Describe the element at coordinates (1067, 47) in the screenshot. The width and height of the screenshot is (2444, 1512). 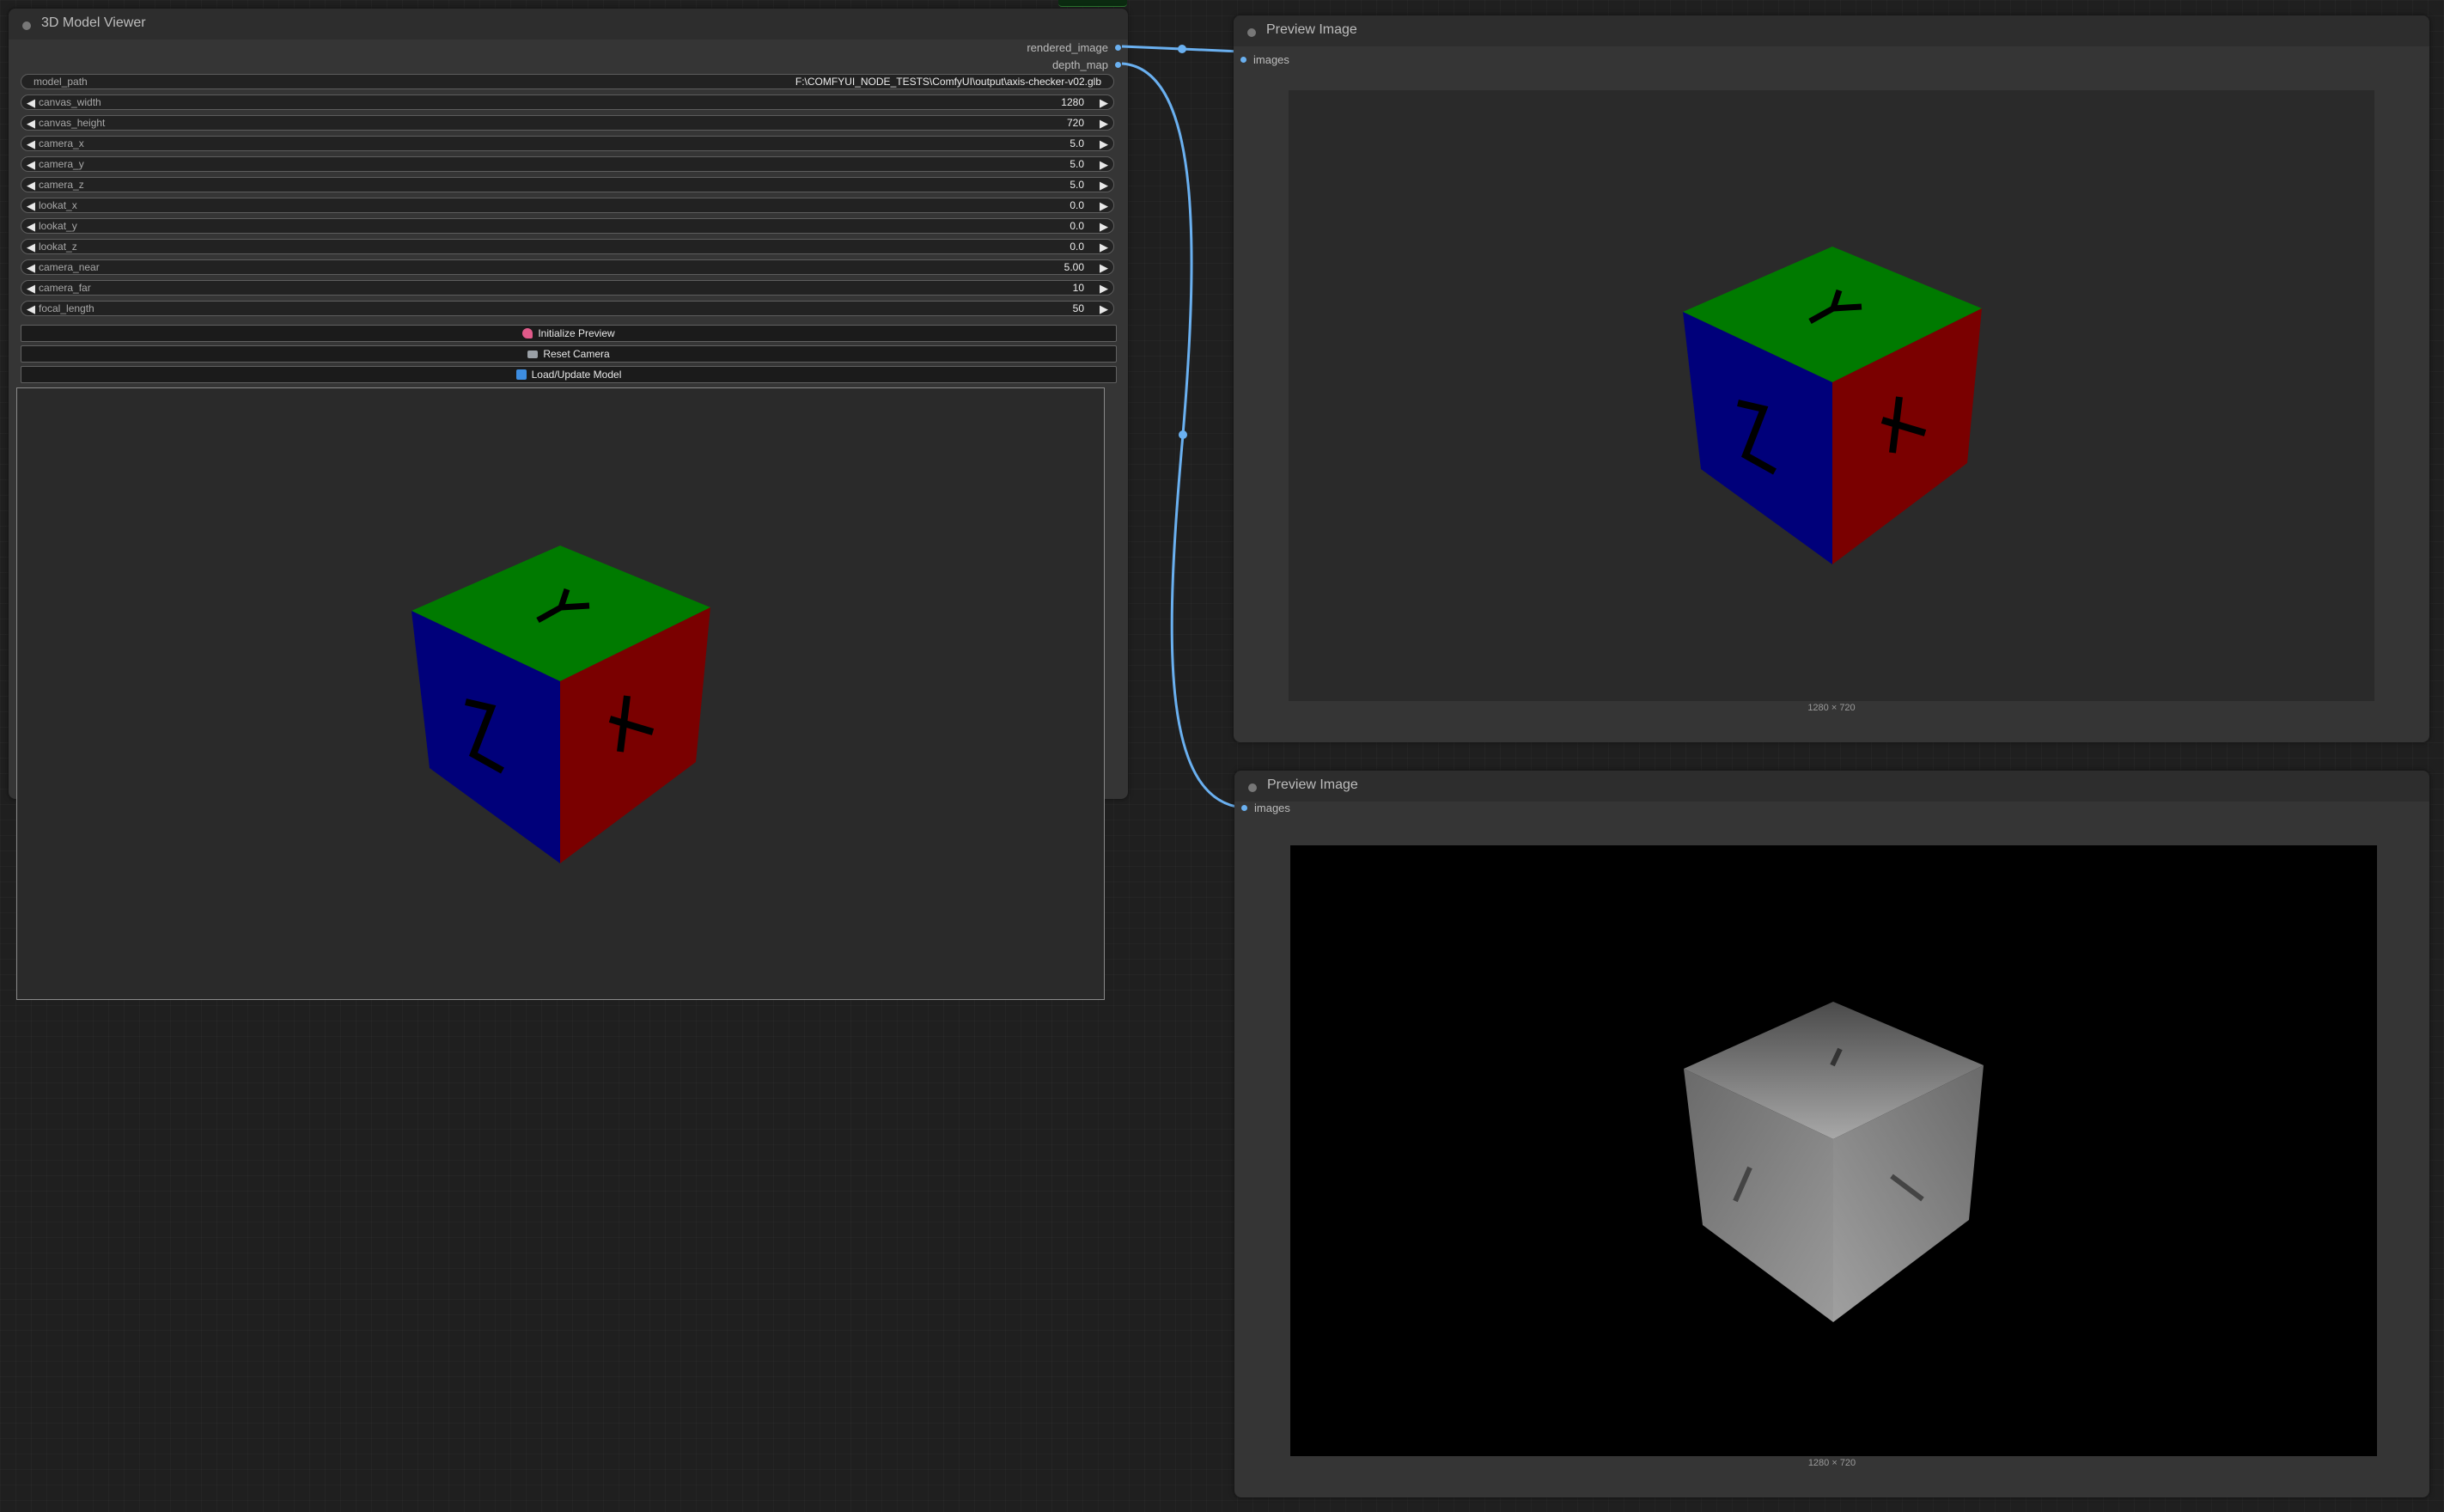
I see `output-label: rendered_image` at that location.